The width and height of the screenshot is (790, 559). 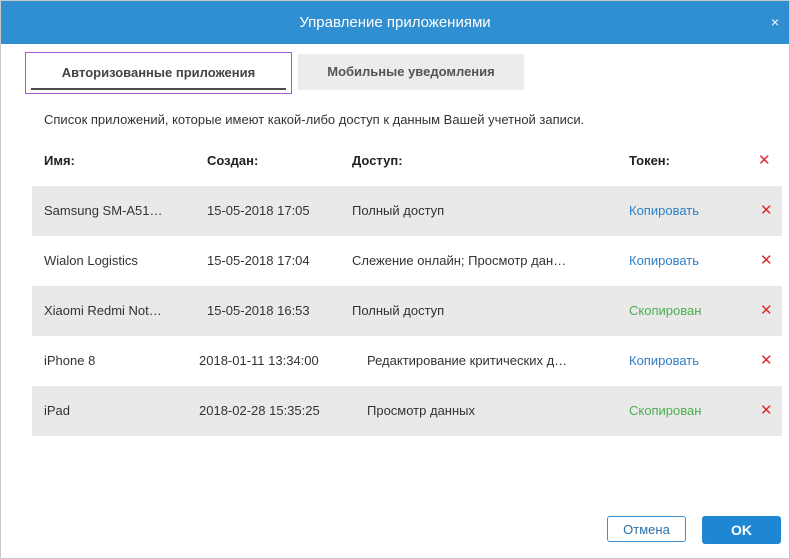 I want to click on dialog-title: Управление приложениями, so click(x=395, y=22).